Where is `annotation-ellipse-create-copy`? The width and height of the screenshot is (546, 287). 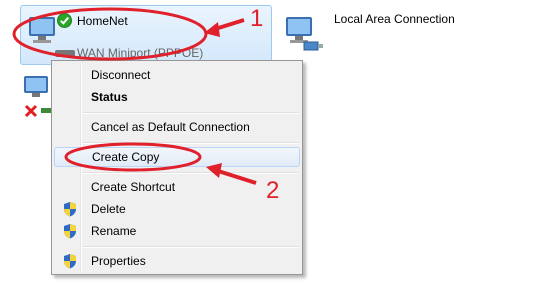 annotation-ellipse-create-copy is located at coordinates (133, 157).